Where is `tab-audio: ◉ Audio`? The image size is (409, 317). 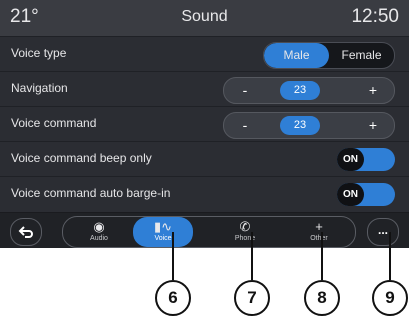
tab-audio: ◉ Audio is located at coordinates (99, 232).